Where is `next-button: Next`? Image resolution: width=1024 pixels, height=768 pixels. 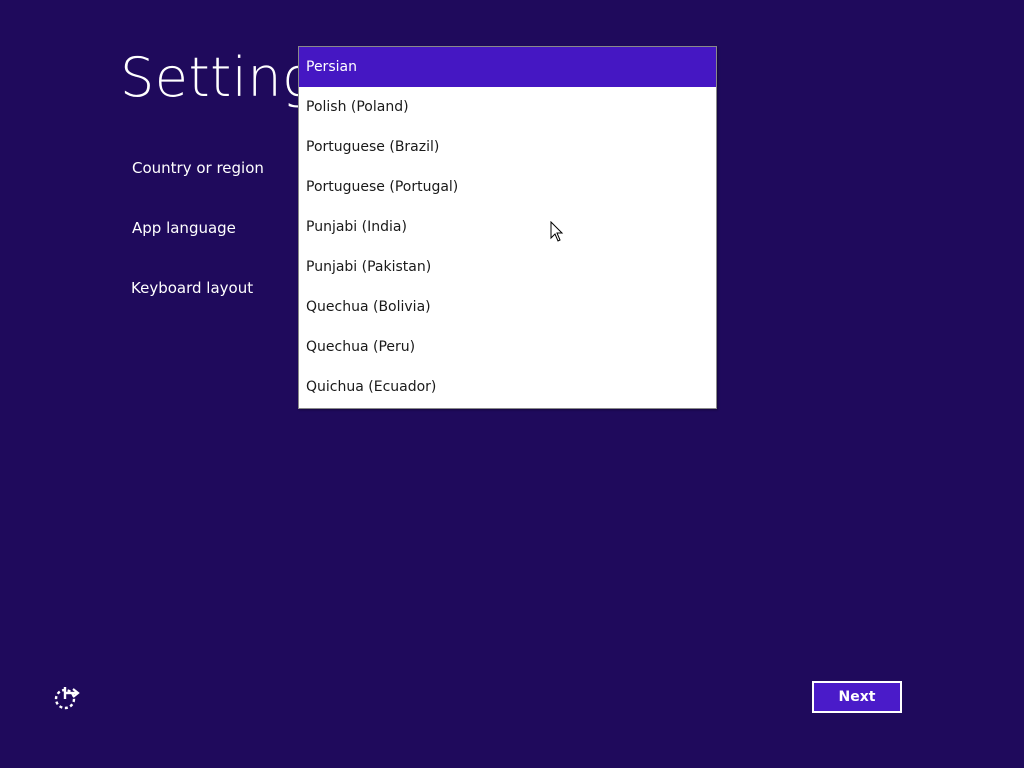
next-button: Next is located at coordinates (857, 697).